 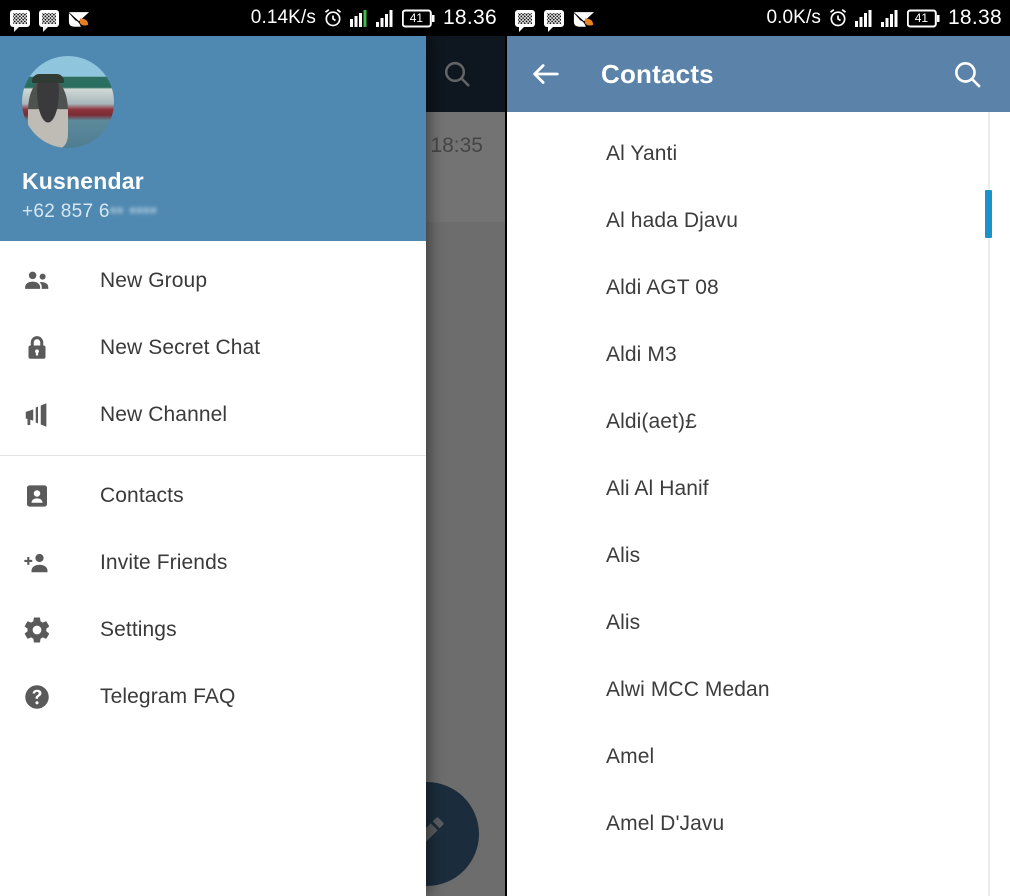 I want to click on list-item: Amel, so click(x=757, y=756).